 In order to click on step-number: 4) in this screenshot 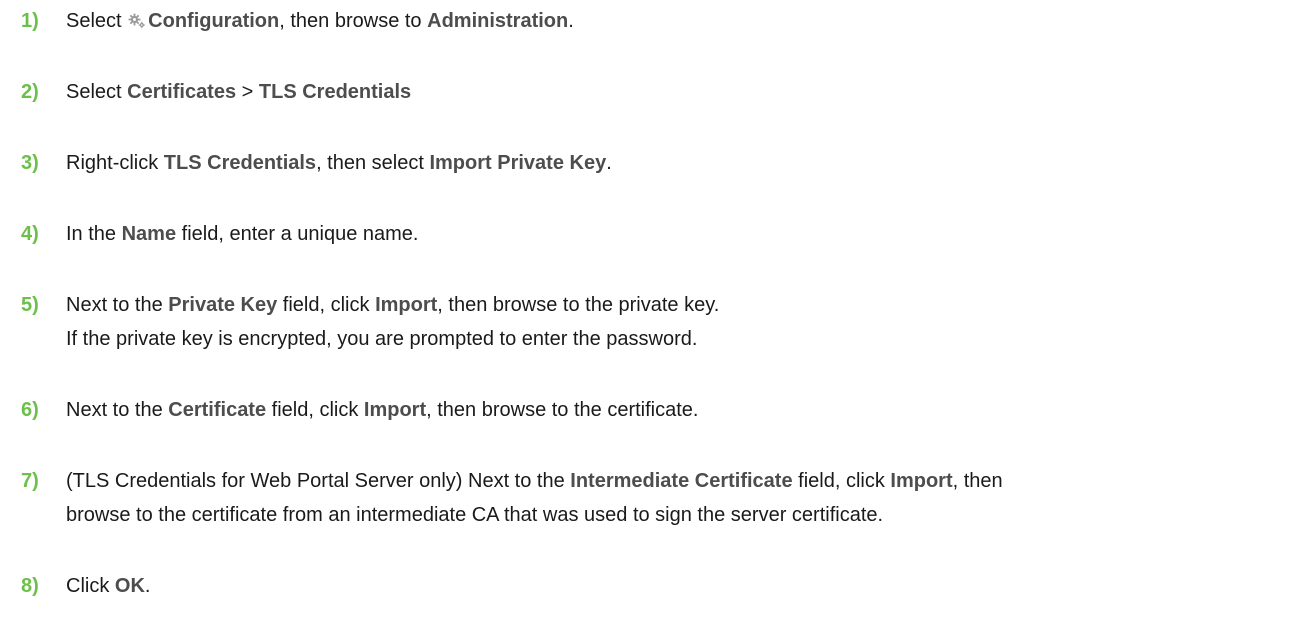, I will do `click(30, 234)`.